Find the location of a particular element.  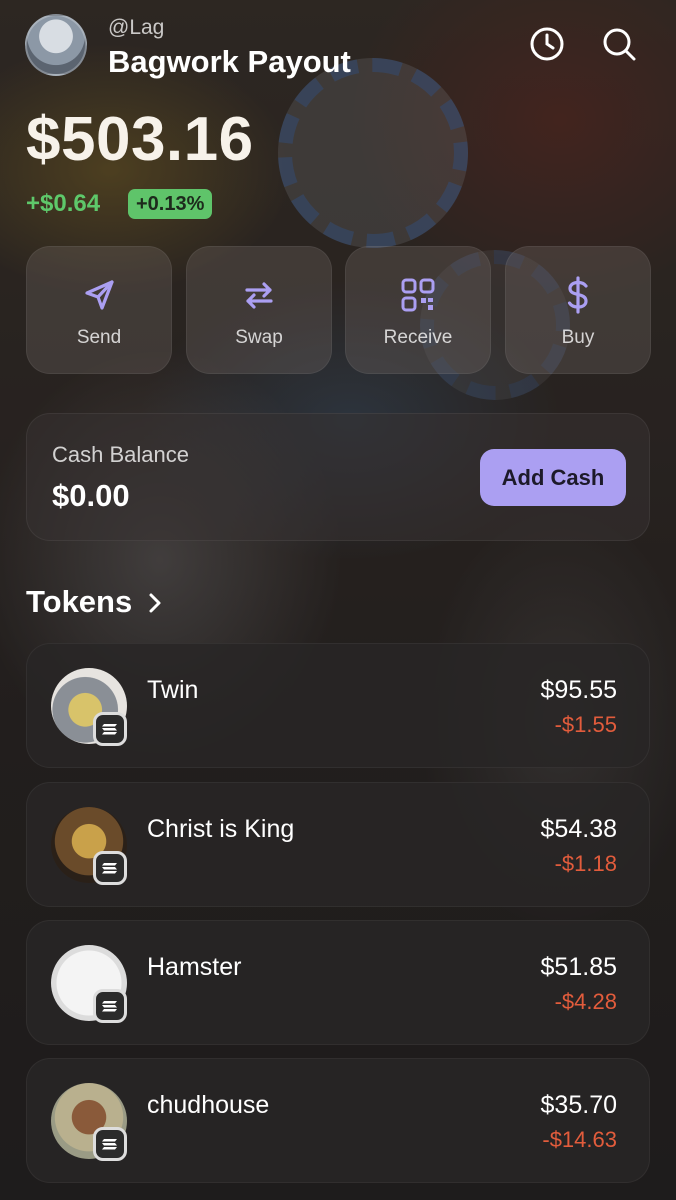

token-change: -$4.28 is located at coordinates (585, 1001).